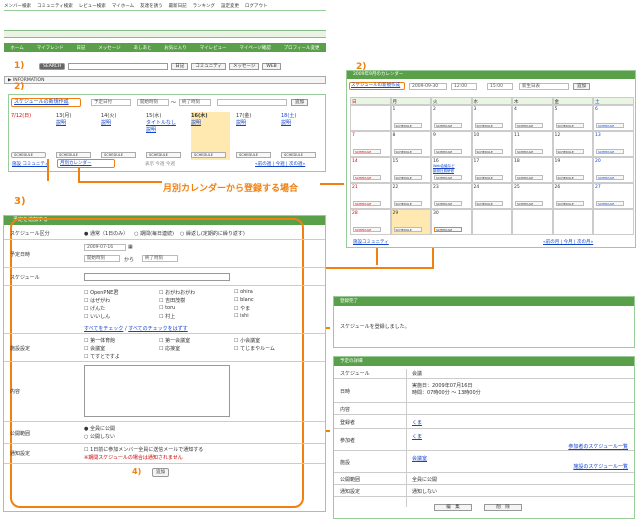  I want to click on search-button: SEARCH, so click(52, 66).